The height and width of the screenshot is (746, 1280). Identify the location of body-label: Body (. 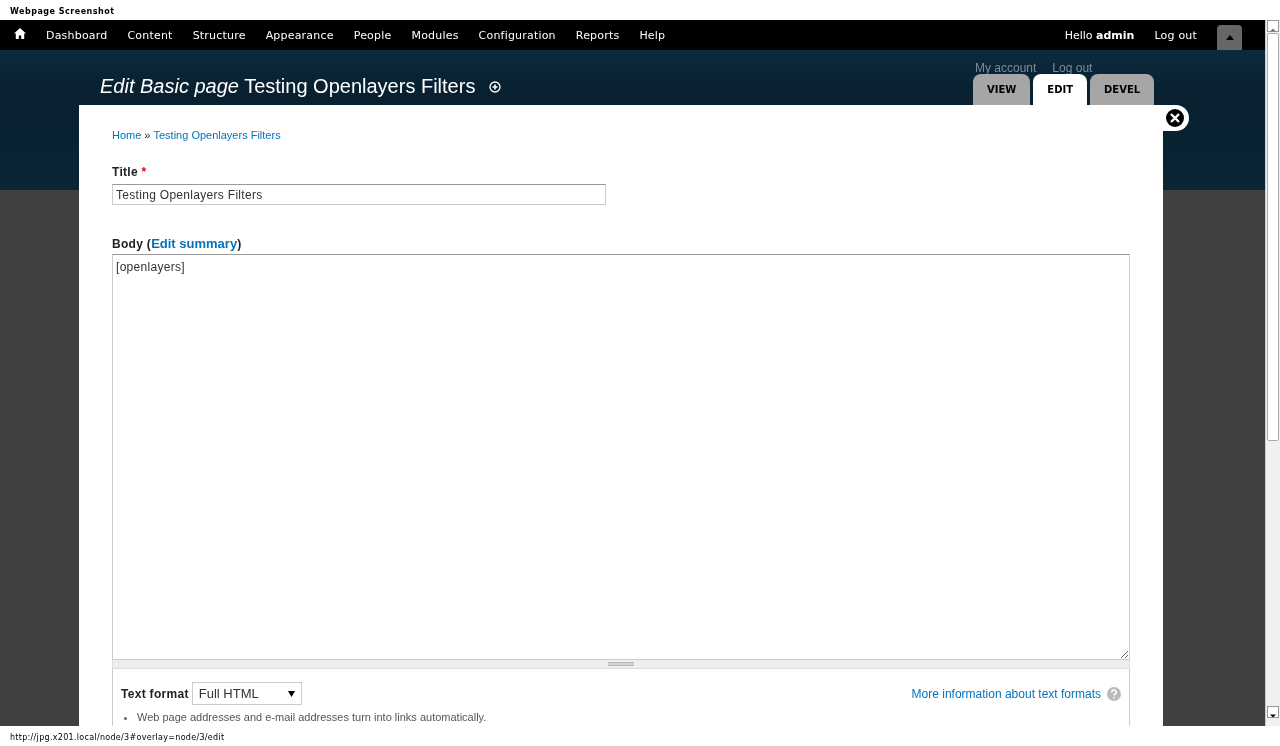
(132, 244).